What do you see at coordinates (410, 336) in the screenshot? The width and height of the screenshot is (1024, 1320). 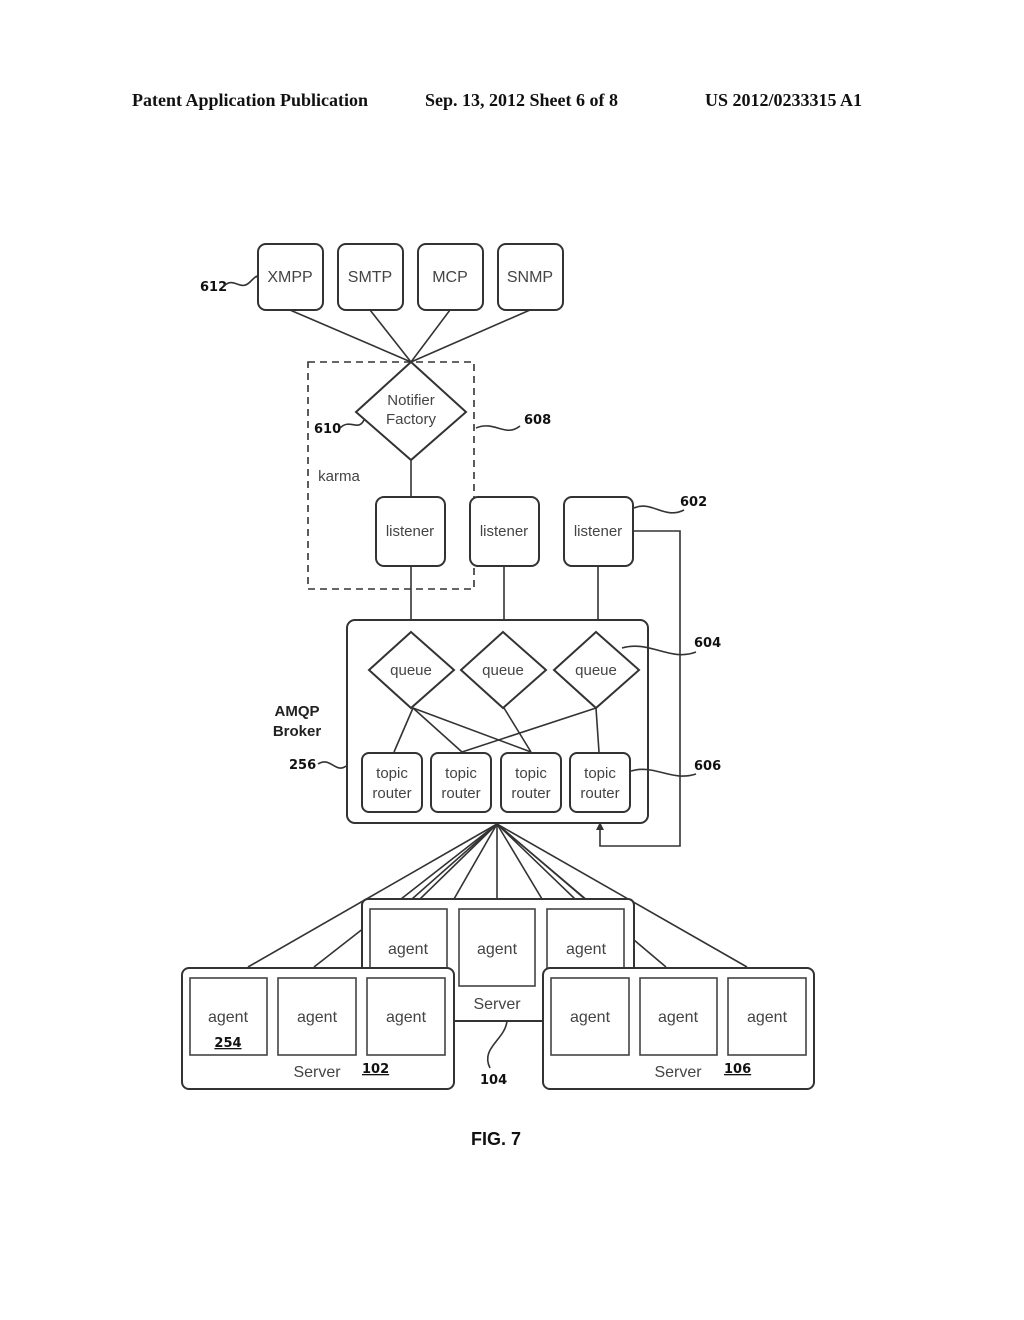 I see `protocol-connectors` at bounding box center [410, 336].